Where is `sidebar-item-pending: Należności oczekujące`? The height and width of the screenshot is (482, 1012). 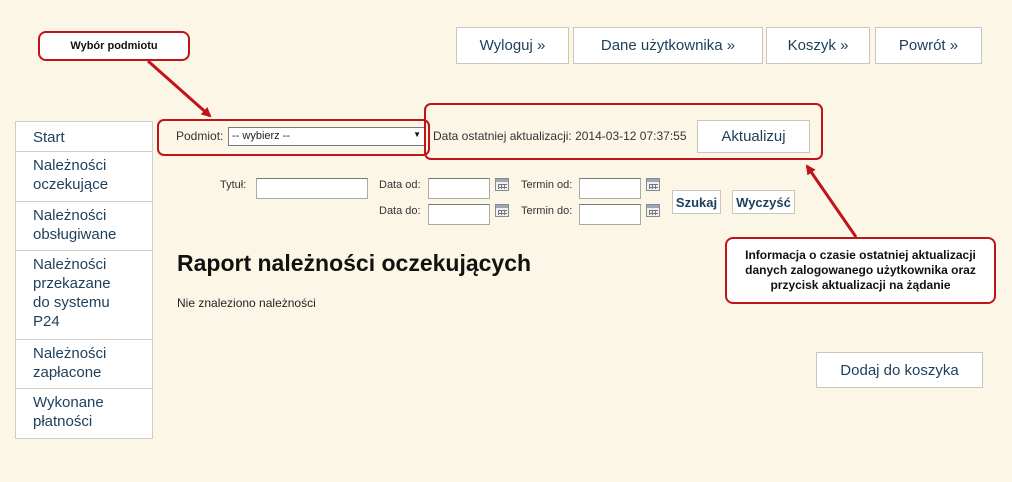
sidebar-item-pending: Należności oczekujące is located at coordinates (84, 177).